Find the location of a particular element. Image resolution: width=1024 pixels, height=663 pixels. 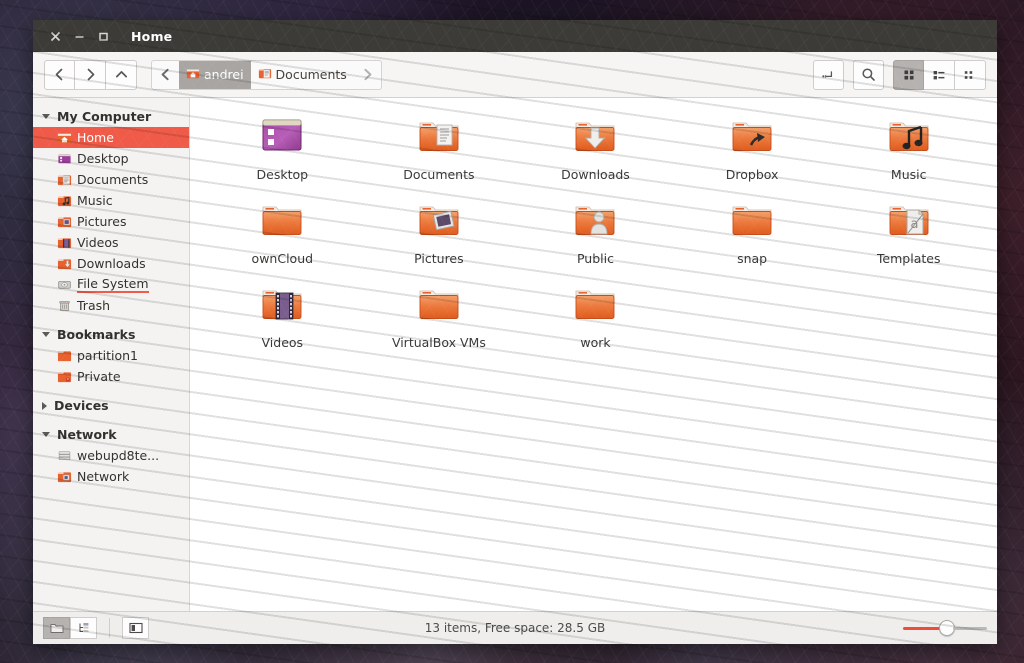

sidebar-item-label: Desktop is located at coordinates (103, 158).